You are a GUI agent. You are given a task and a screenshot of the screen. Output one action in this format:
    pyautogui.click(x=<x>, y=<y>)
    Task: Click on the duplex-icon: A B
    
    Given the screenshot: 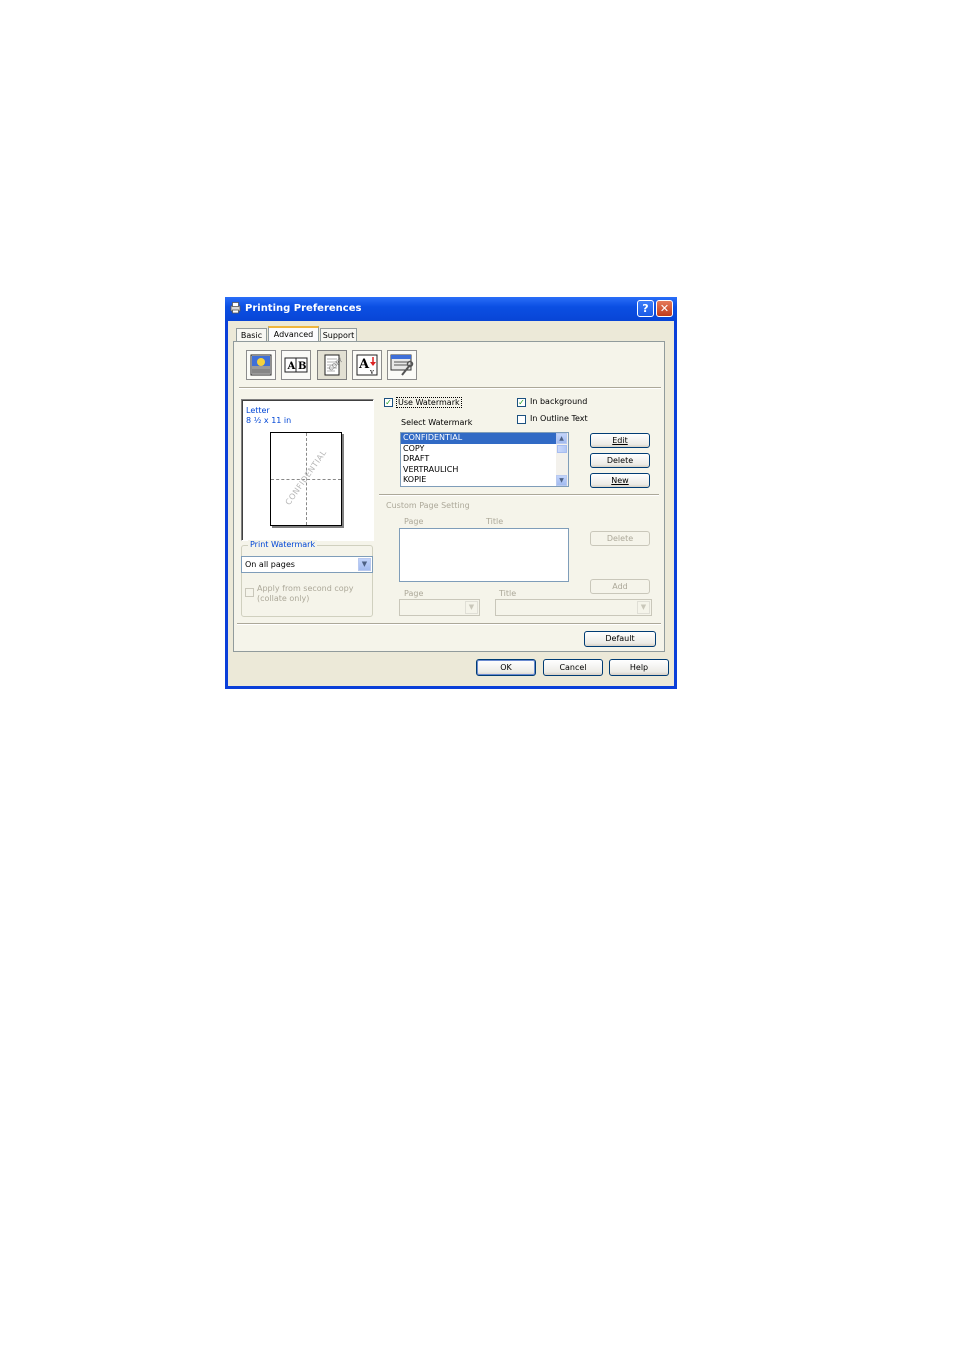 What is the action you would take?
    pyautogui.click(x=296, y=365)
    